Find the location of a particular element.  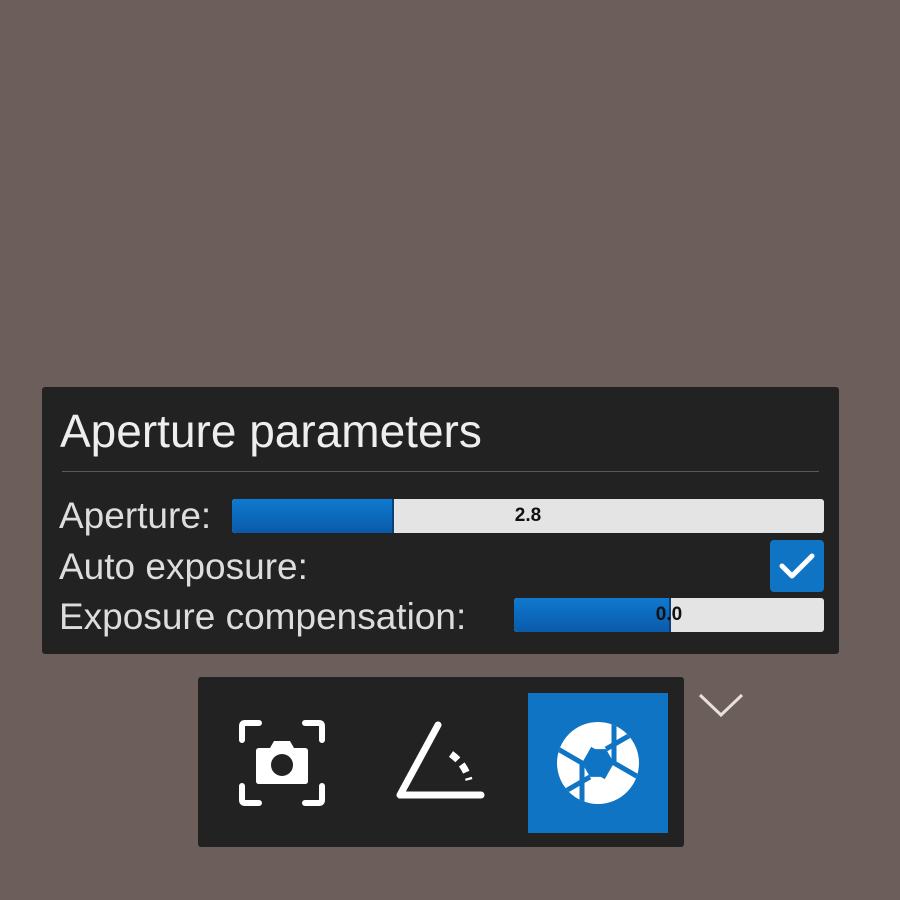

angle-icon is located at coordinates (440, 760).